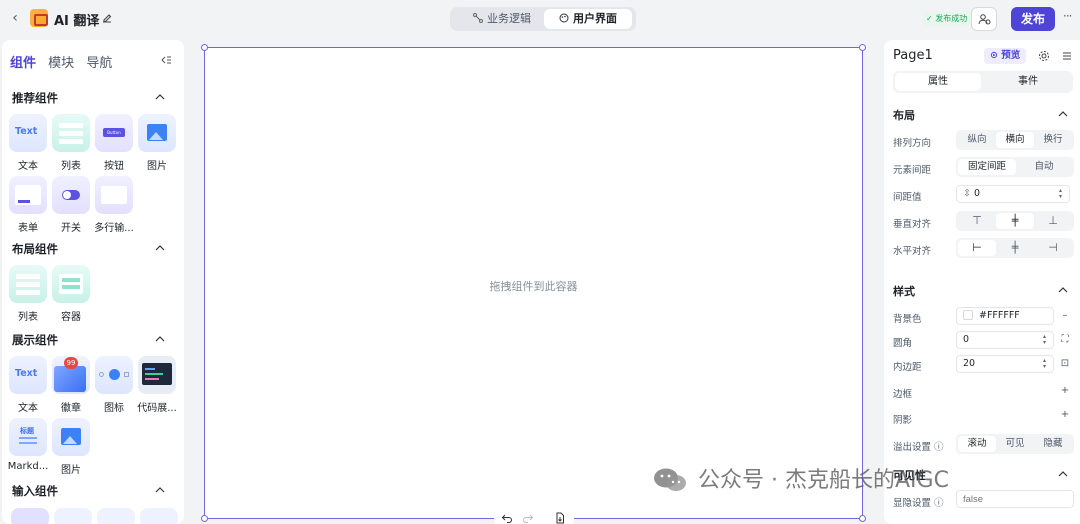  I want to click on align-center-icon: ╪, so click(1015, 248).